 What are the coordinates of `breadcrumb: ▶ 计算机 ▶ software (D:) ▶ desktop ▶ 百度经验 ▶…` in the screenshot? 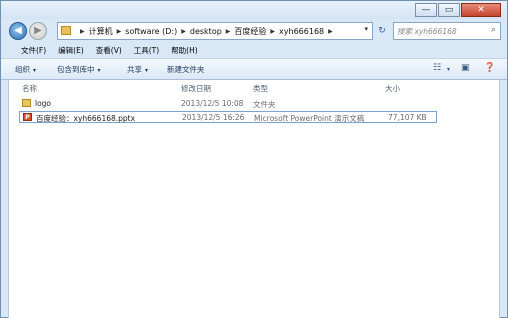 It's located at (206, 31).